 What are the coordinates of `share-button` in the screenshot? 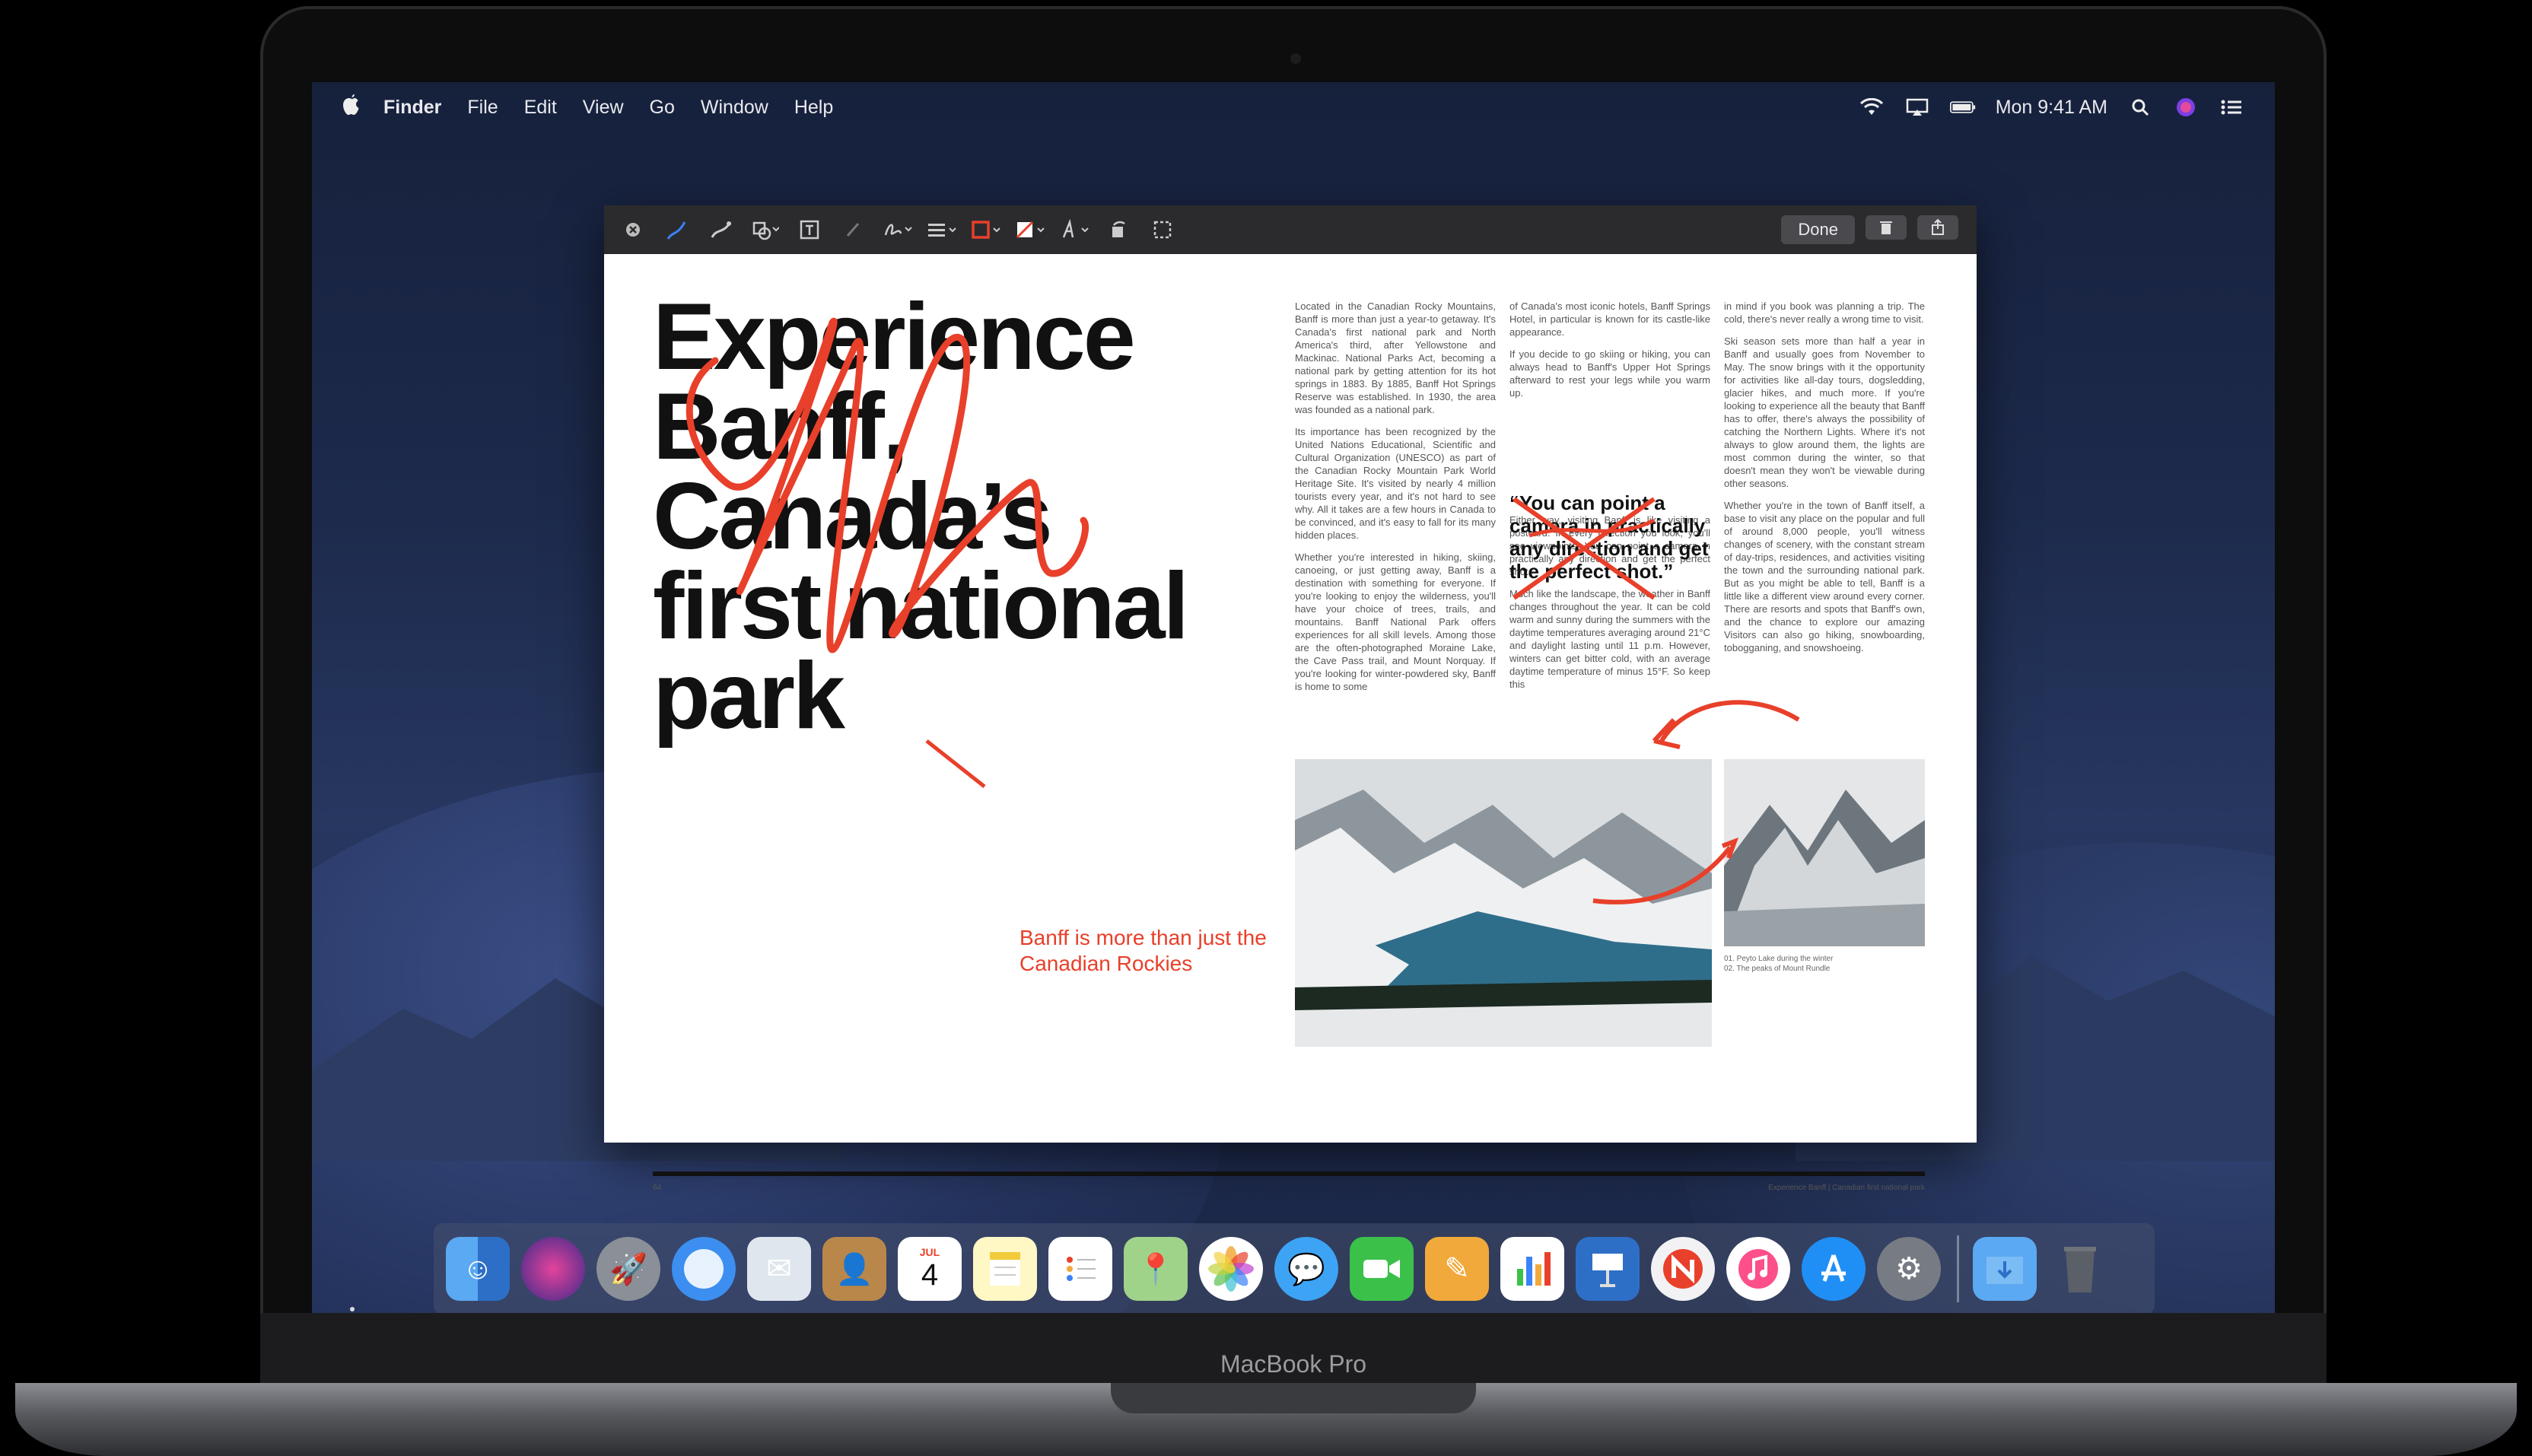 It's located at (1937, 227).